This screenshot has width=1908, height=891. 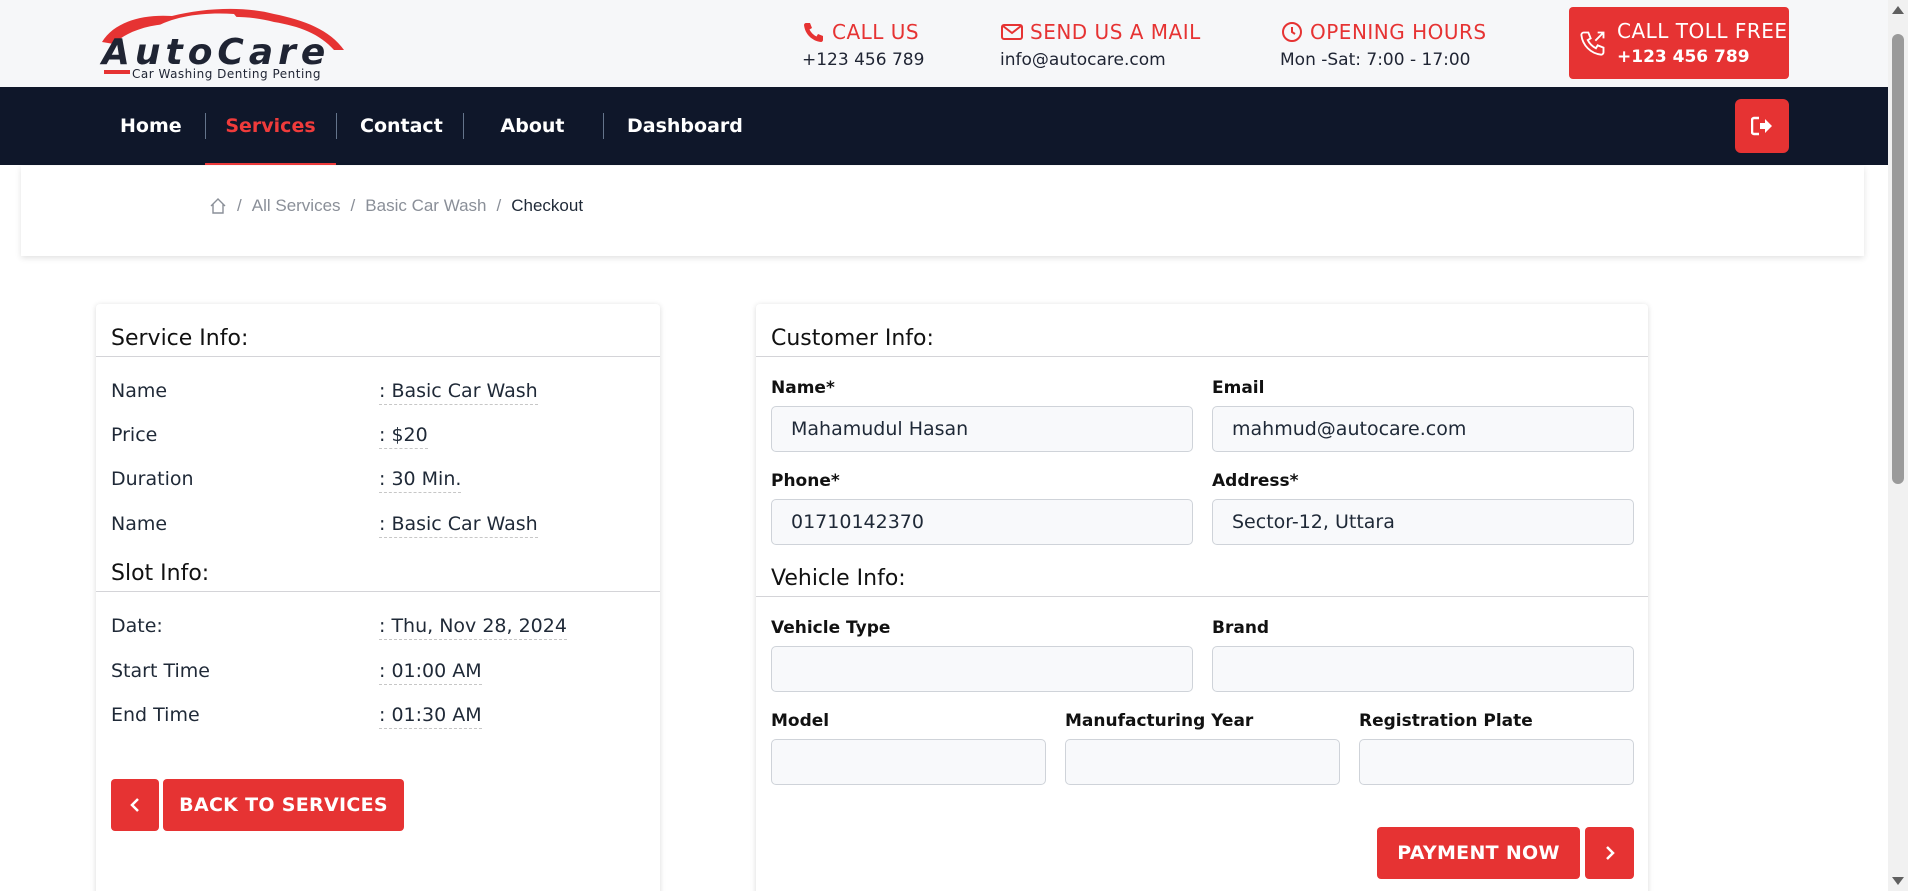 What do you see at coordinates (160, 573) in the screenshot?
I see `slot-info-heading: Slot Info:` at bounding box center [160, 573].